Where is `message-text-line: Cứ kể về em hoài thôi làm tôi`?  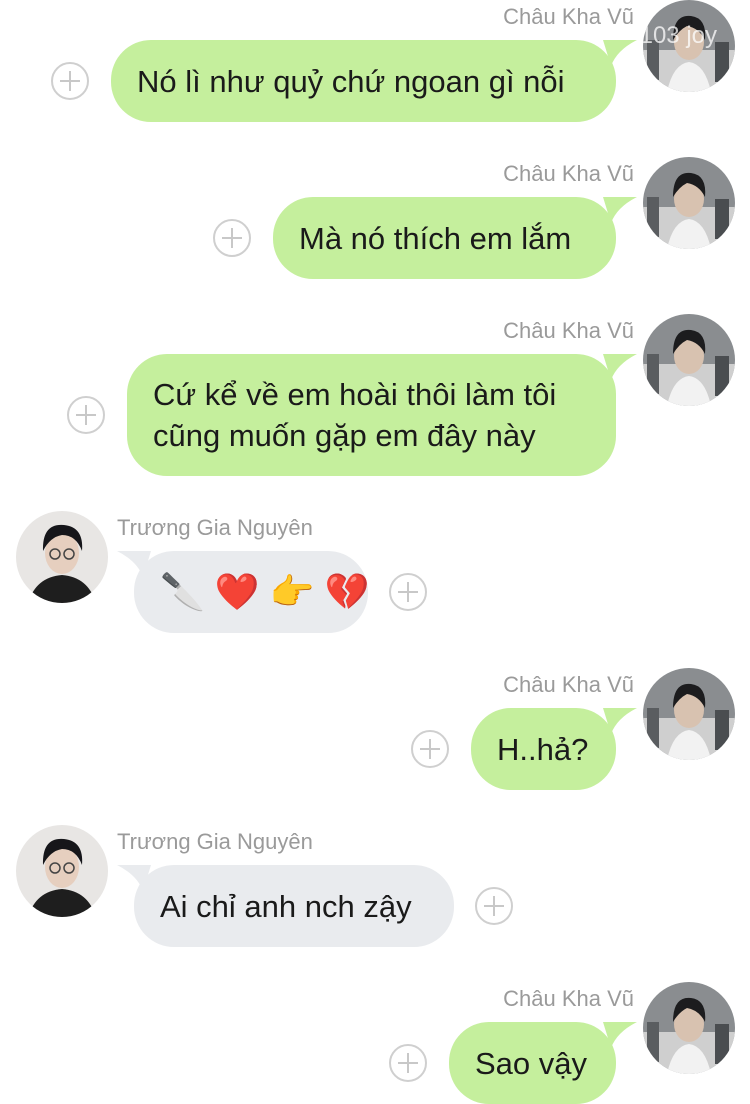
message-text-line: Cứ kể về em hoài thôi làm tôi is located at coordinates (355, 394).